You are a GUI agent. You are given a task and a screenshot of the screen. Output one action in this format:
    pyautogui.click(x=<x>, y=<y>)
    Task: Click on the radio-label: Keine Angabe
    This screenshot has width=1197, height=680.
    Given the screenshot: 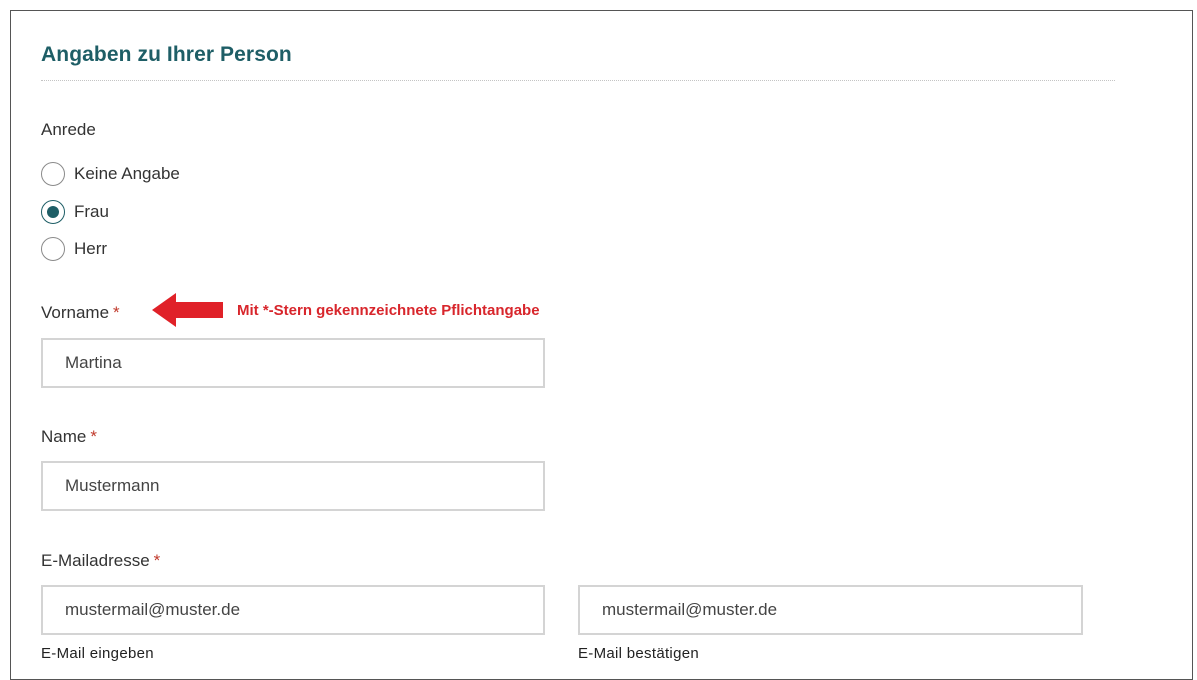 What is the action you would take?
    pyautogui.click(x=127, y=173)
    